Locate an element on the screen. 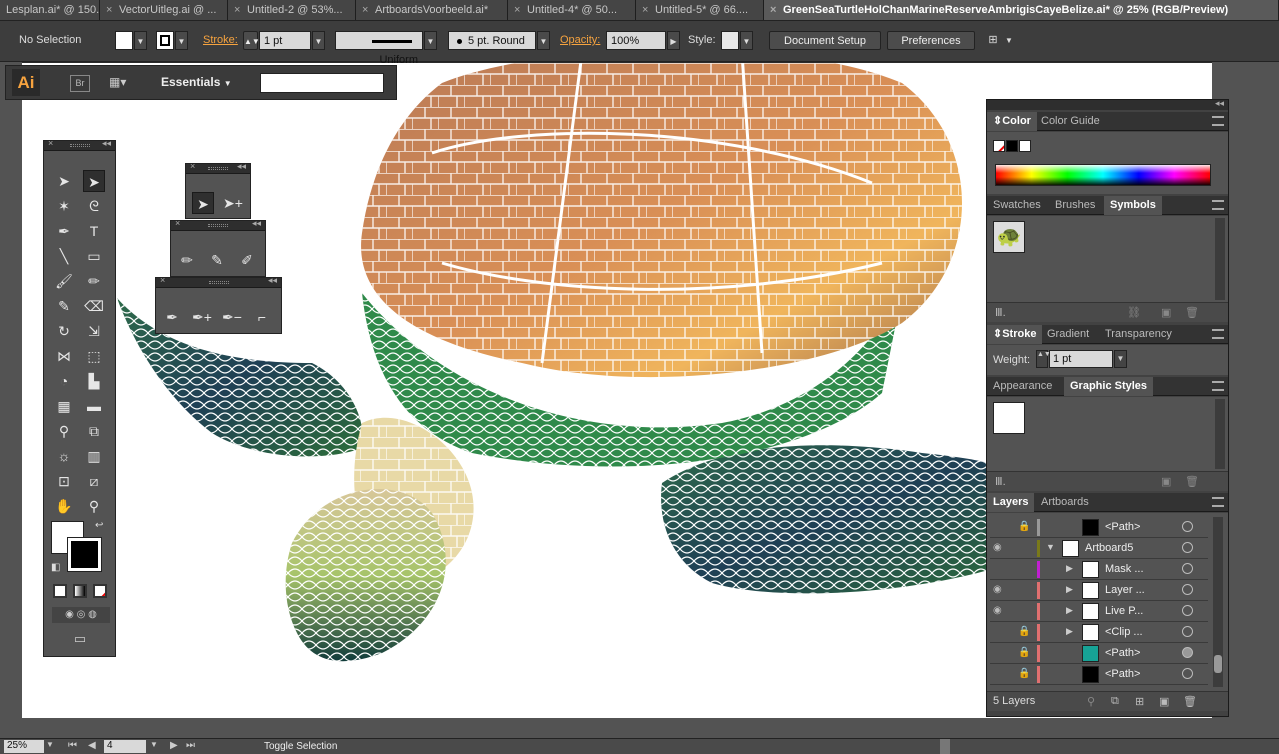 The width and height of the screenshot is (1279, 754). eraser-tool-icon: ⌫ is located at coordinates (94, 306).